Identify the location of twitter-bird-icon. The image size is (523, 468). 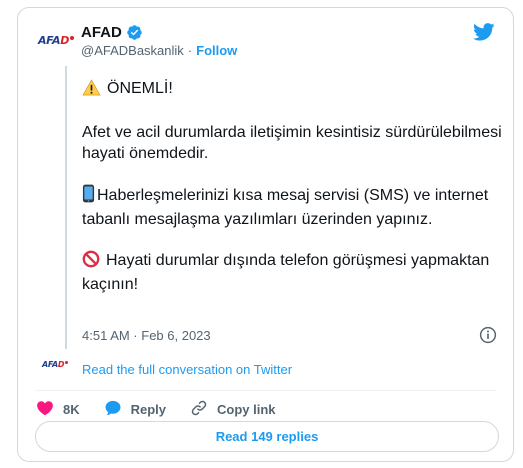
(484, 32).